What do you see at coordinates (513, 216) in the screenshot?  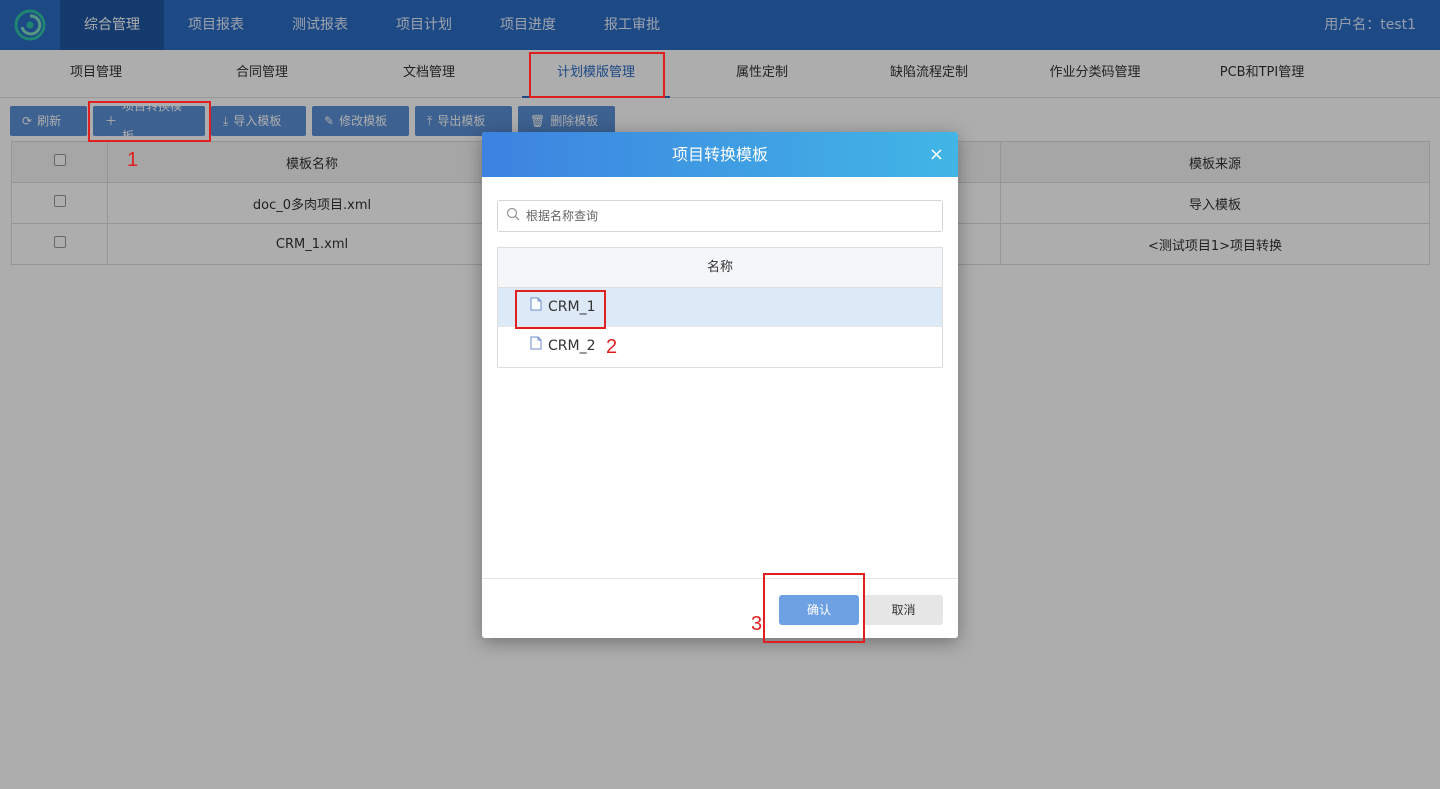 I see `search-icon` at bounding box center [513, 216].